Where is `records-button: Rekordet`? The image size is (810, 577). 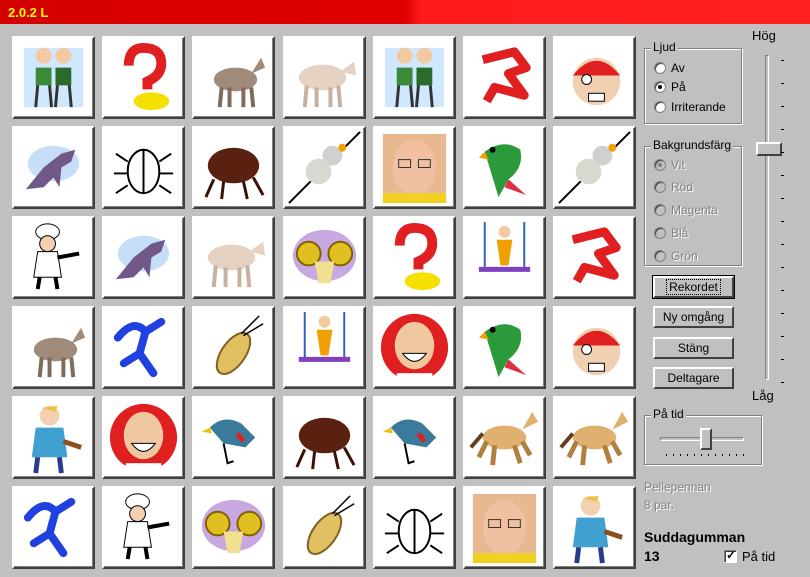
records-button: Rekordet is located at coordinates (693, 287).